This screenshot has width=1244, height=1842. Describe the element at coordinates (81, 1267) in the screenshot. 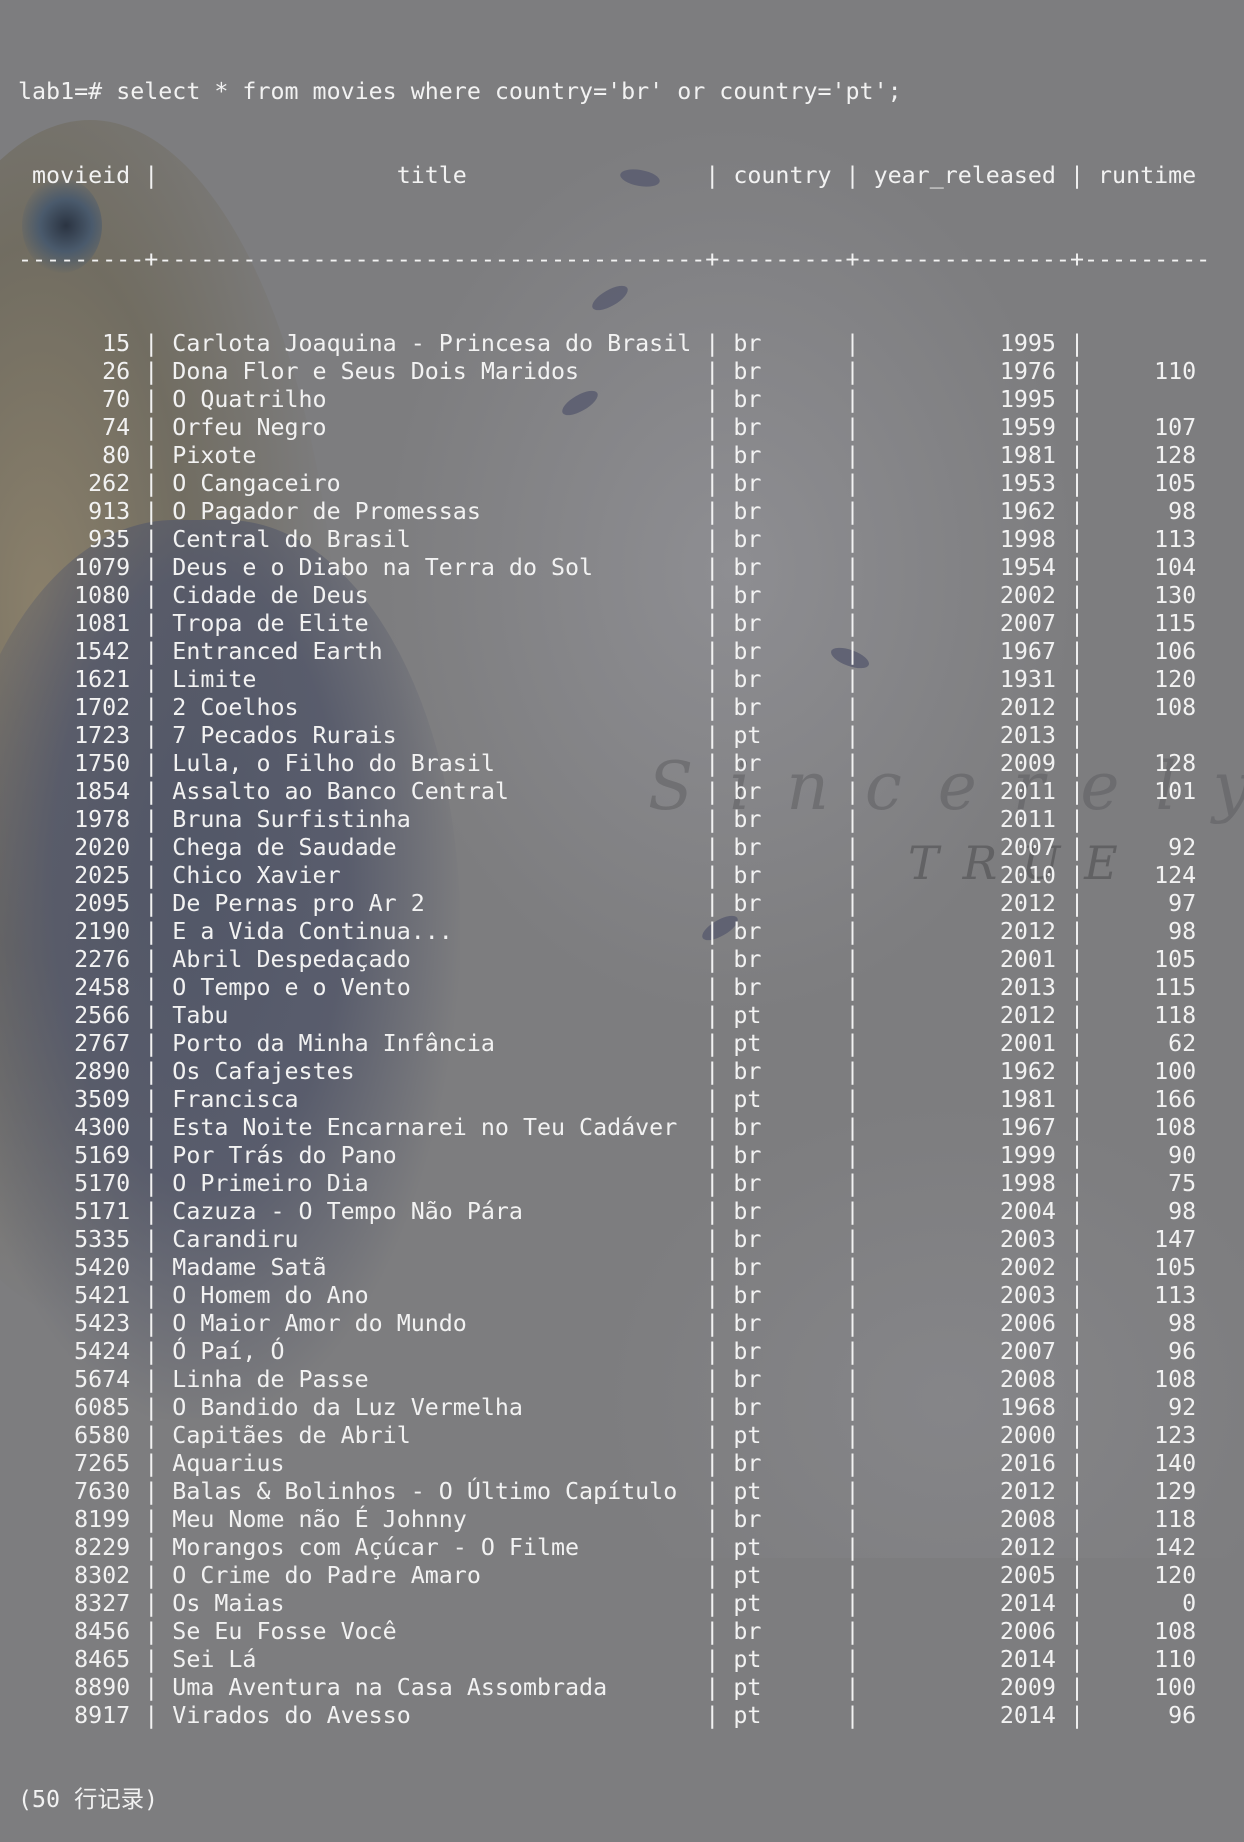

I see `table-cell: 5420` at that location.